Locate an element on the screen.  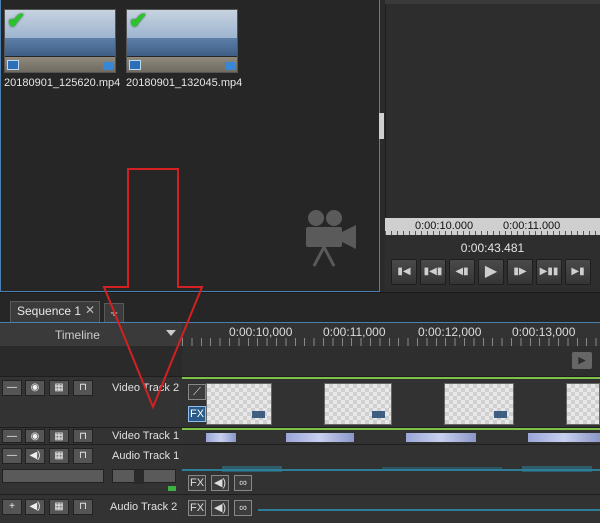
play-icon: ▶ is located at coordinates (491, 271).